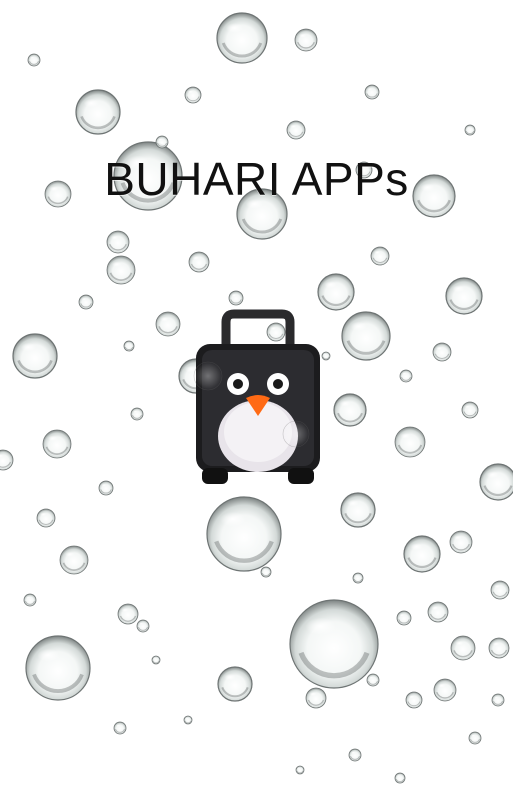 This screenshot has height=805, width=513. Describe the element at coordinates (256, 179) in the screenshot. I see `app-title: BUHARI APPs` at that location.